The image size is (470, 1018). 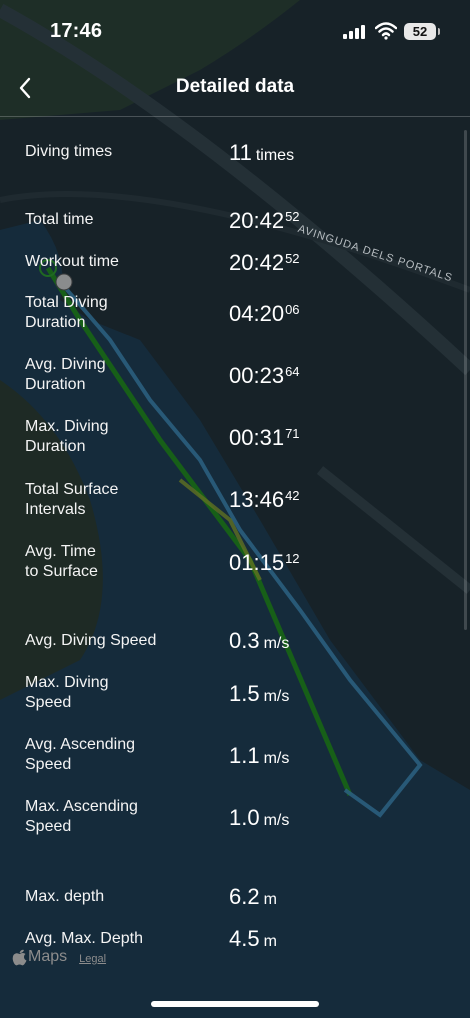 What do you see at coordinates (275, 155) in the screenshot?
I see `stat-value-unit: times` at bounding box center [275, 155].